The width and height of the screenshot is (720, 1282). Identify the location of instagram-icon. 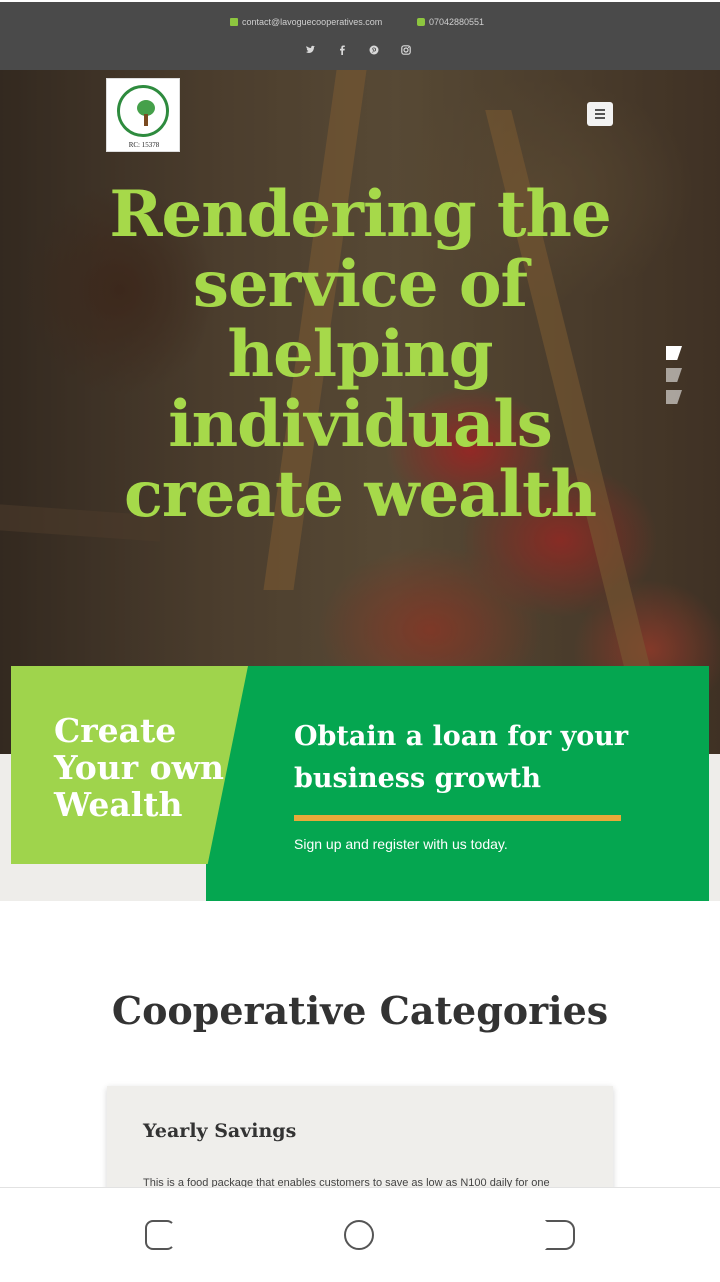
(406, 51).